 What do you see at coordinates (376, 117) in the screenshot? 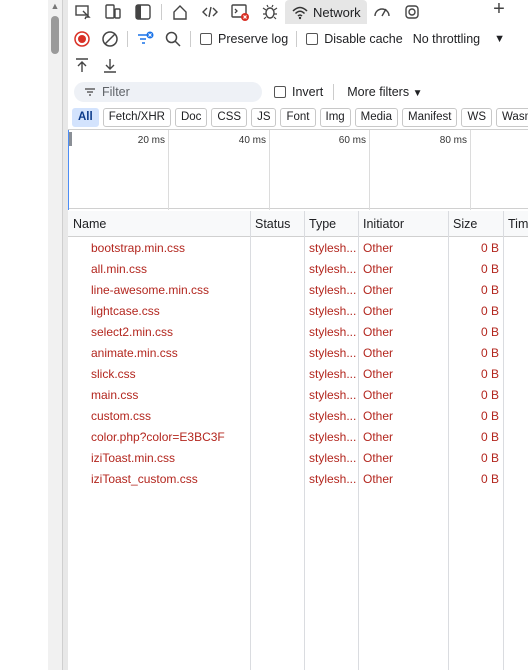
I see `chip-media: Media` at bounding box center [376, 117].